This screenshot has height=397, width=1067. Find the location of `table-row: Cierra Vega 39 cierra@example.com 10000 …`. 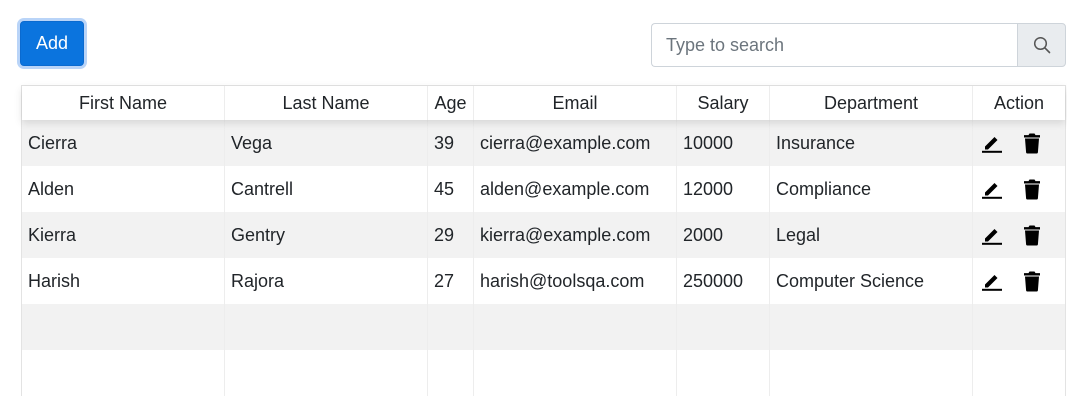

table-row: Cierra Vega 39 cierra@example.com 10000 … is located at coordinates (543, 143).